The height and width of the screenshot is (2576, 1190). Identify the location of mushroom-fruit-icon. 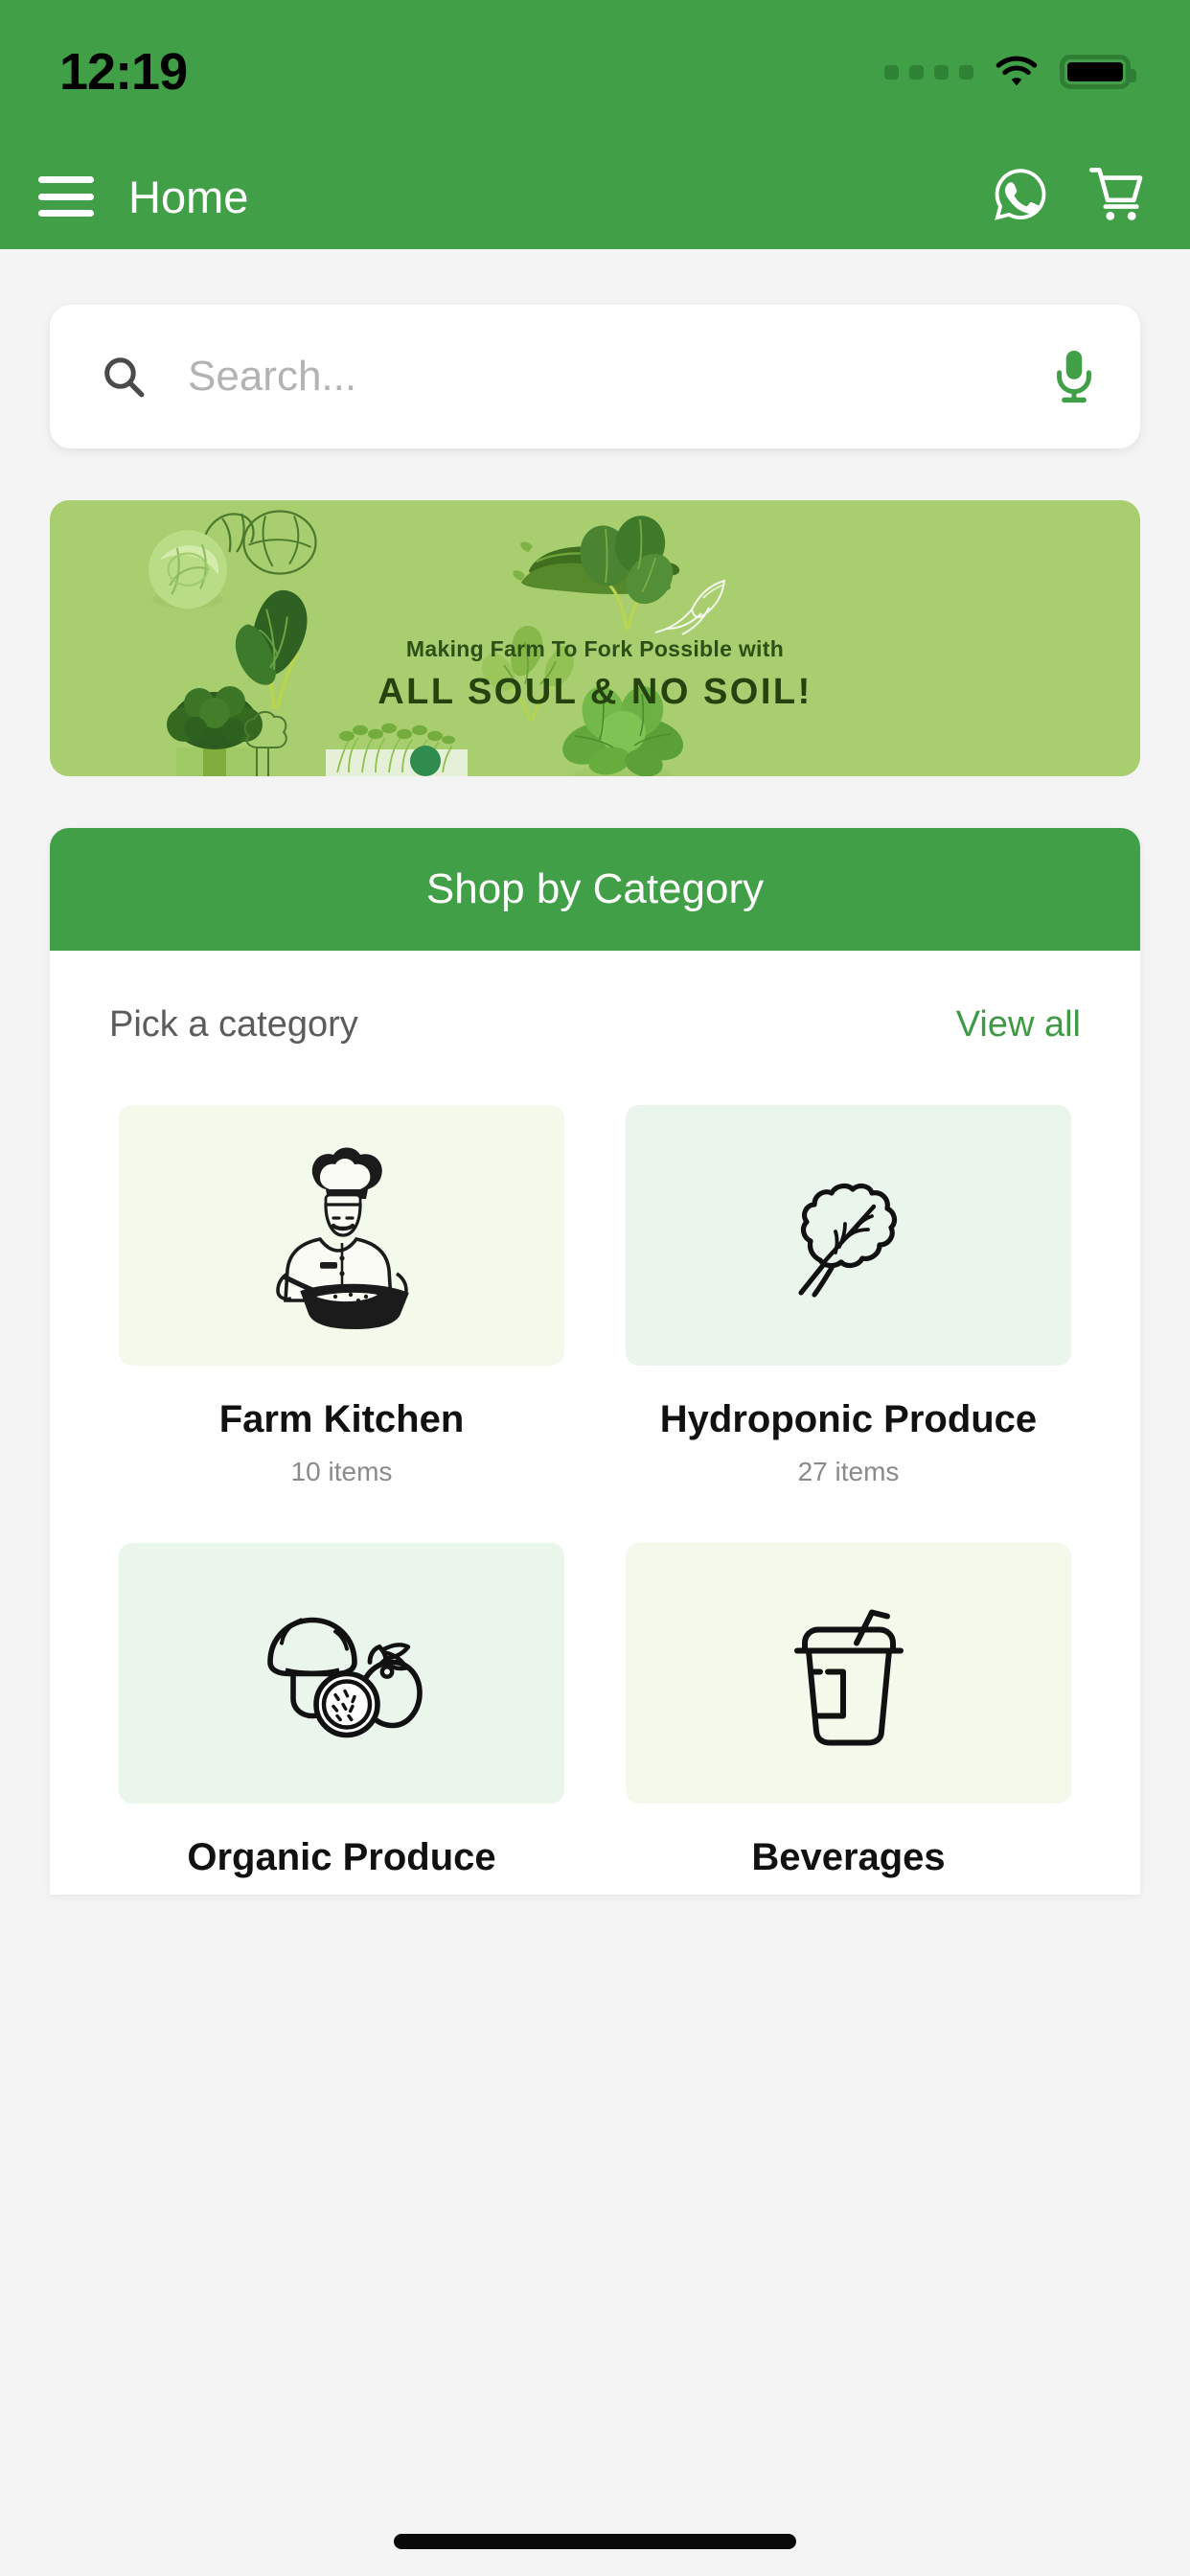
(344, 1677).